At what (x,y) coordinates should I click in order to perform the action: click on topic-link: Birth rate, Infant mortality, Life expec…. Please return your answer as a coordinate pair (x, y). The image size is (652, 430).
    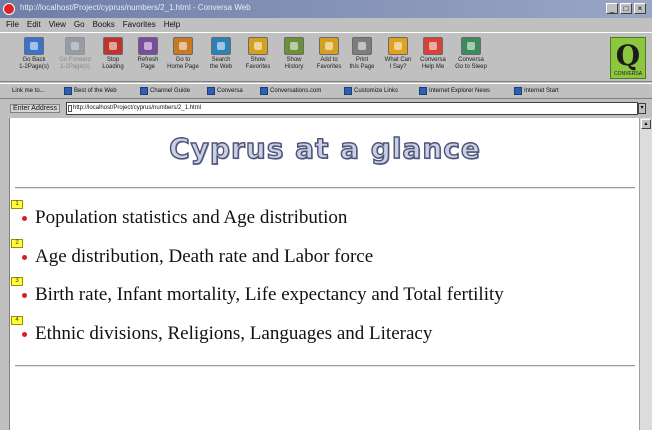
    Looking at the image, I should click on (269, 295).